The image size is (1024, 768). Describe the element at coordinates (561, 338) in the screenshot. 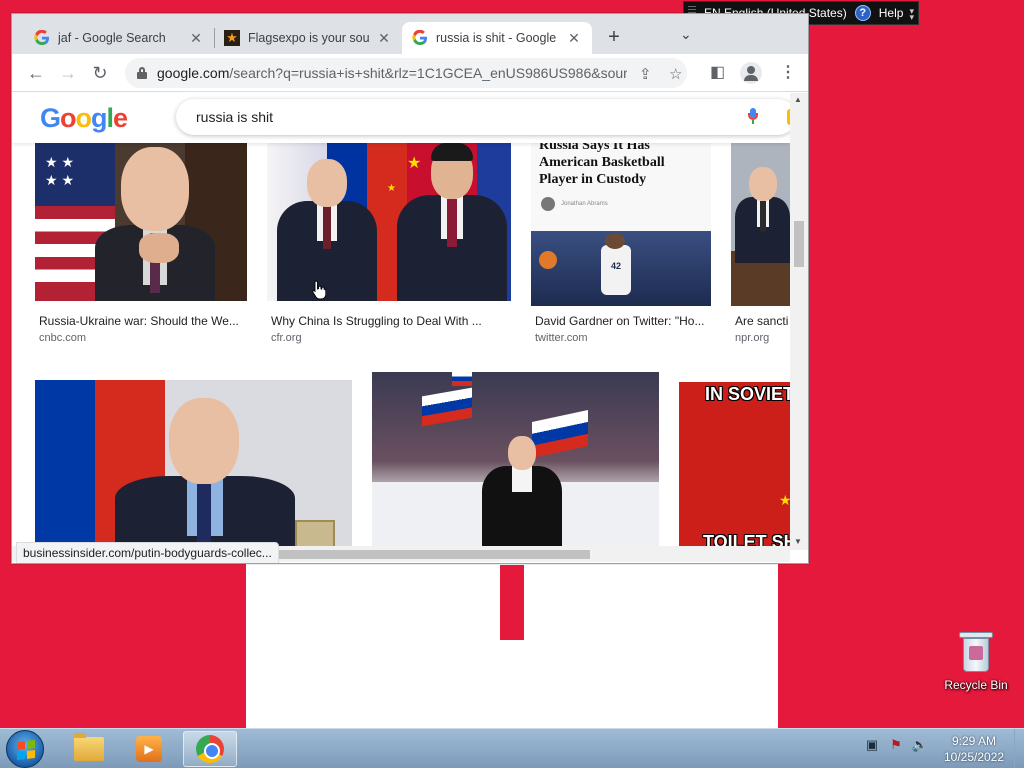

I see `result-source: twitter.com` at that location.